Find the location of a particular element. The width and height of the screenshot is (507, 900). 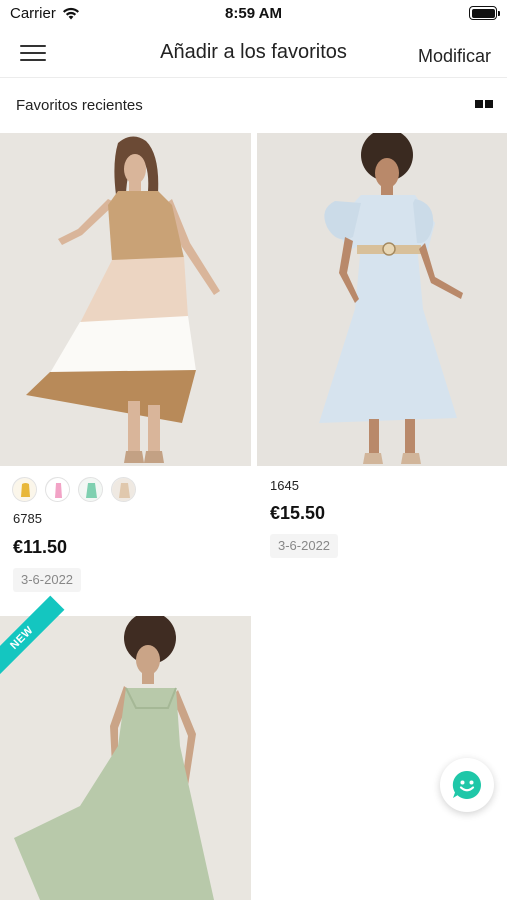

hamburger-menu-icon is located at coordinates (33, 53).